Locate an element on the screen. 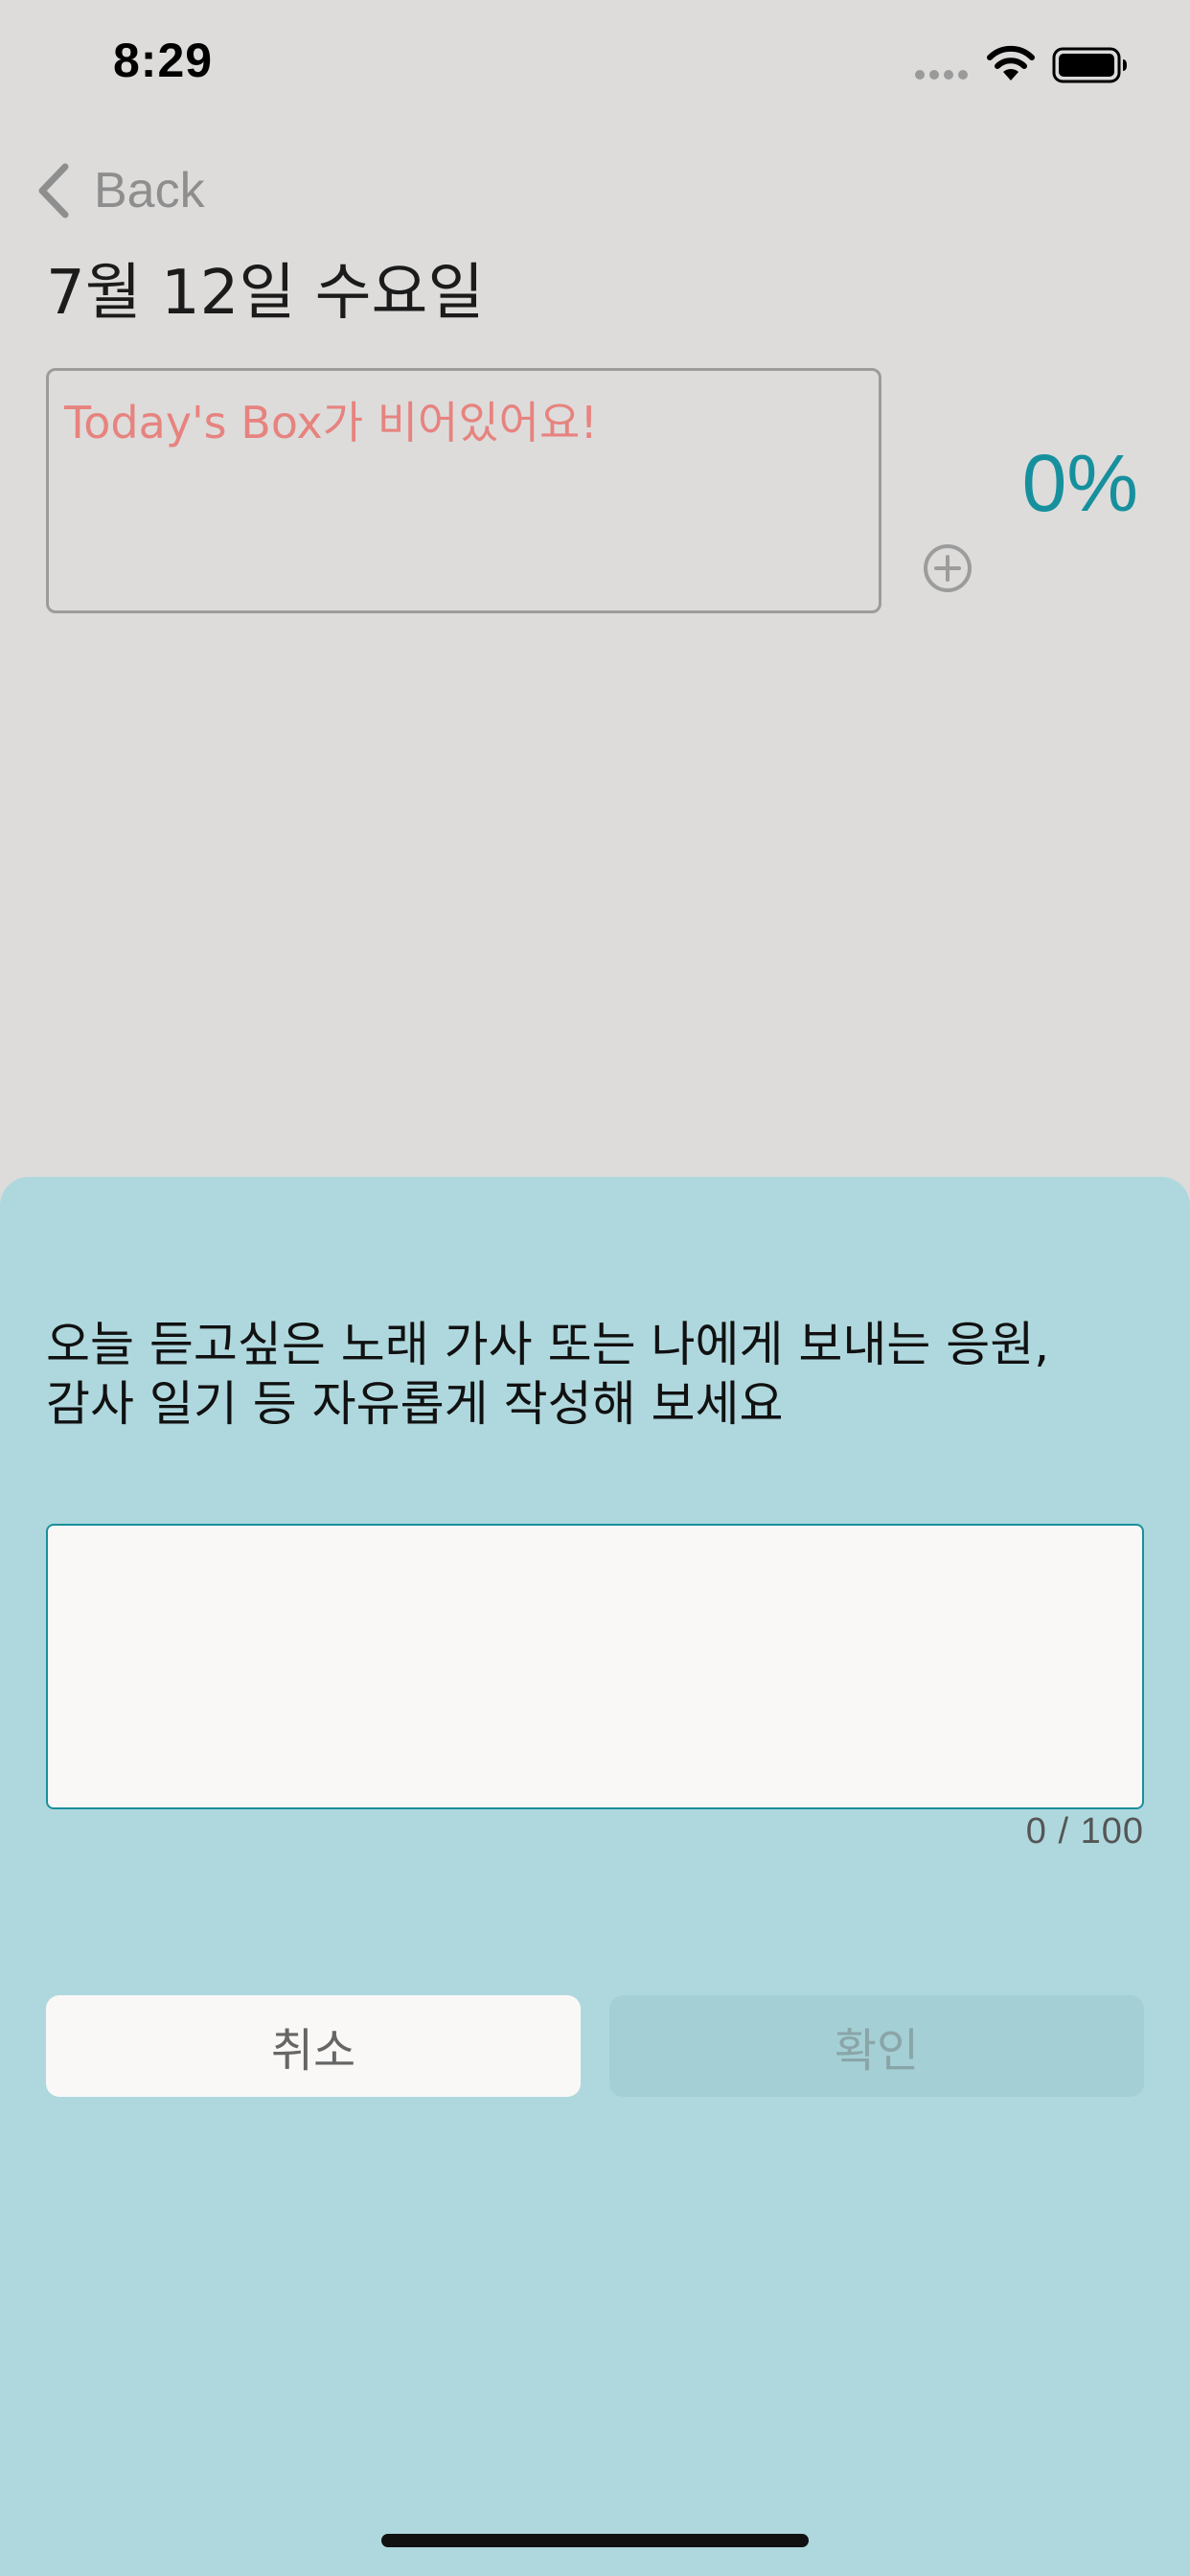  page-title: 7월 12일 수요일 is located at coordinates (265, 293).